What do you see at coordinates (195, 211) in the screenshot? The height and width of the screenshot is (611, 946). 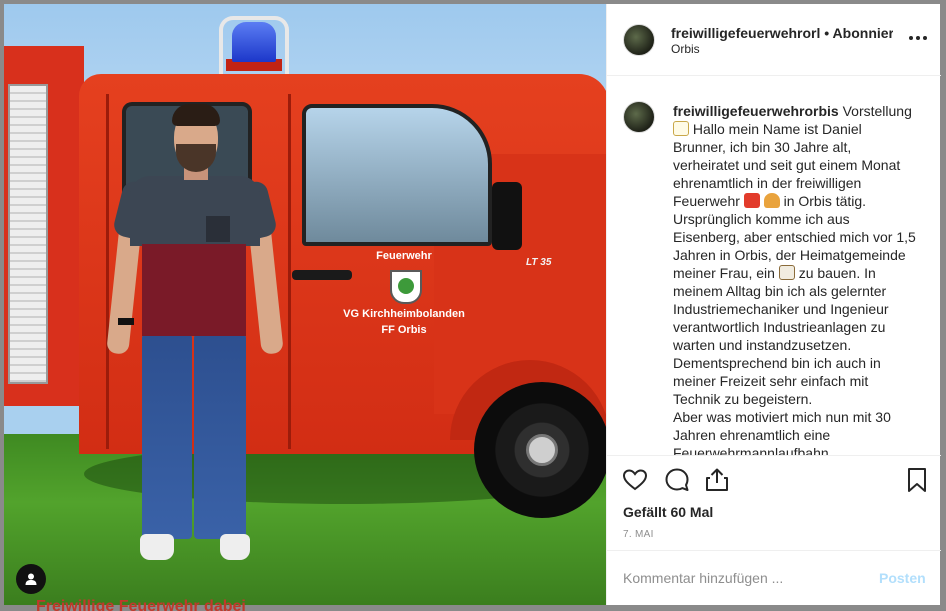 I see `person-shirt-top` at bounding box center [195, 211].